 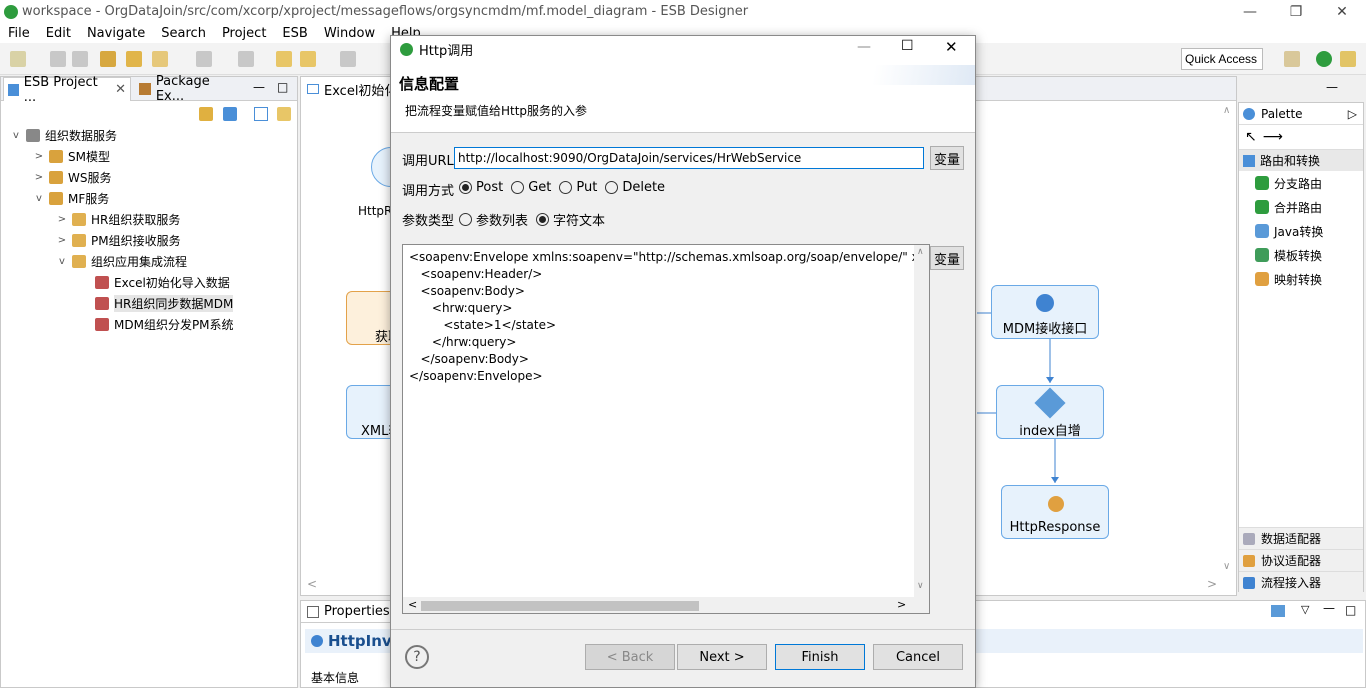 I want to click on next-button: Next >, so click(x=722, y=657).